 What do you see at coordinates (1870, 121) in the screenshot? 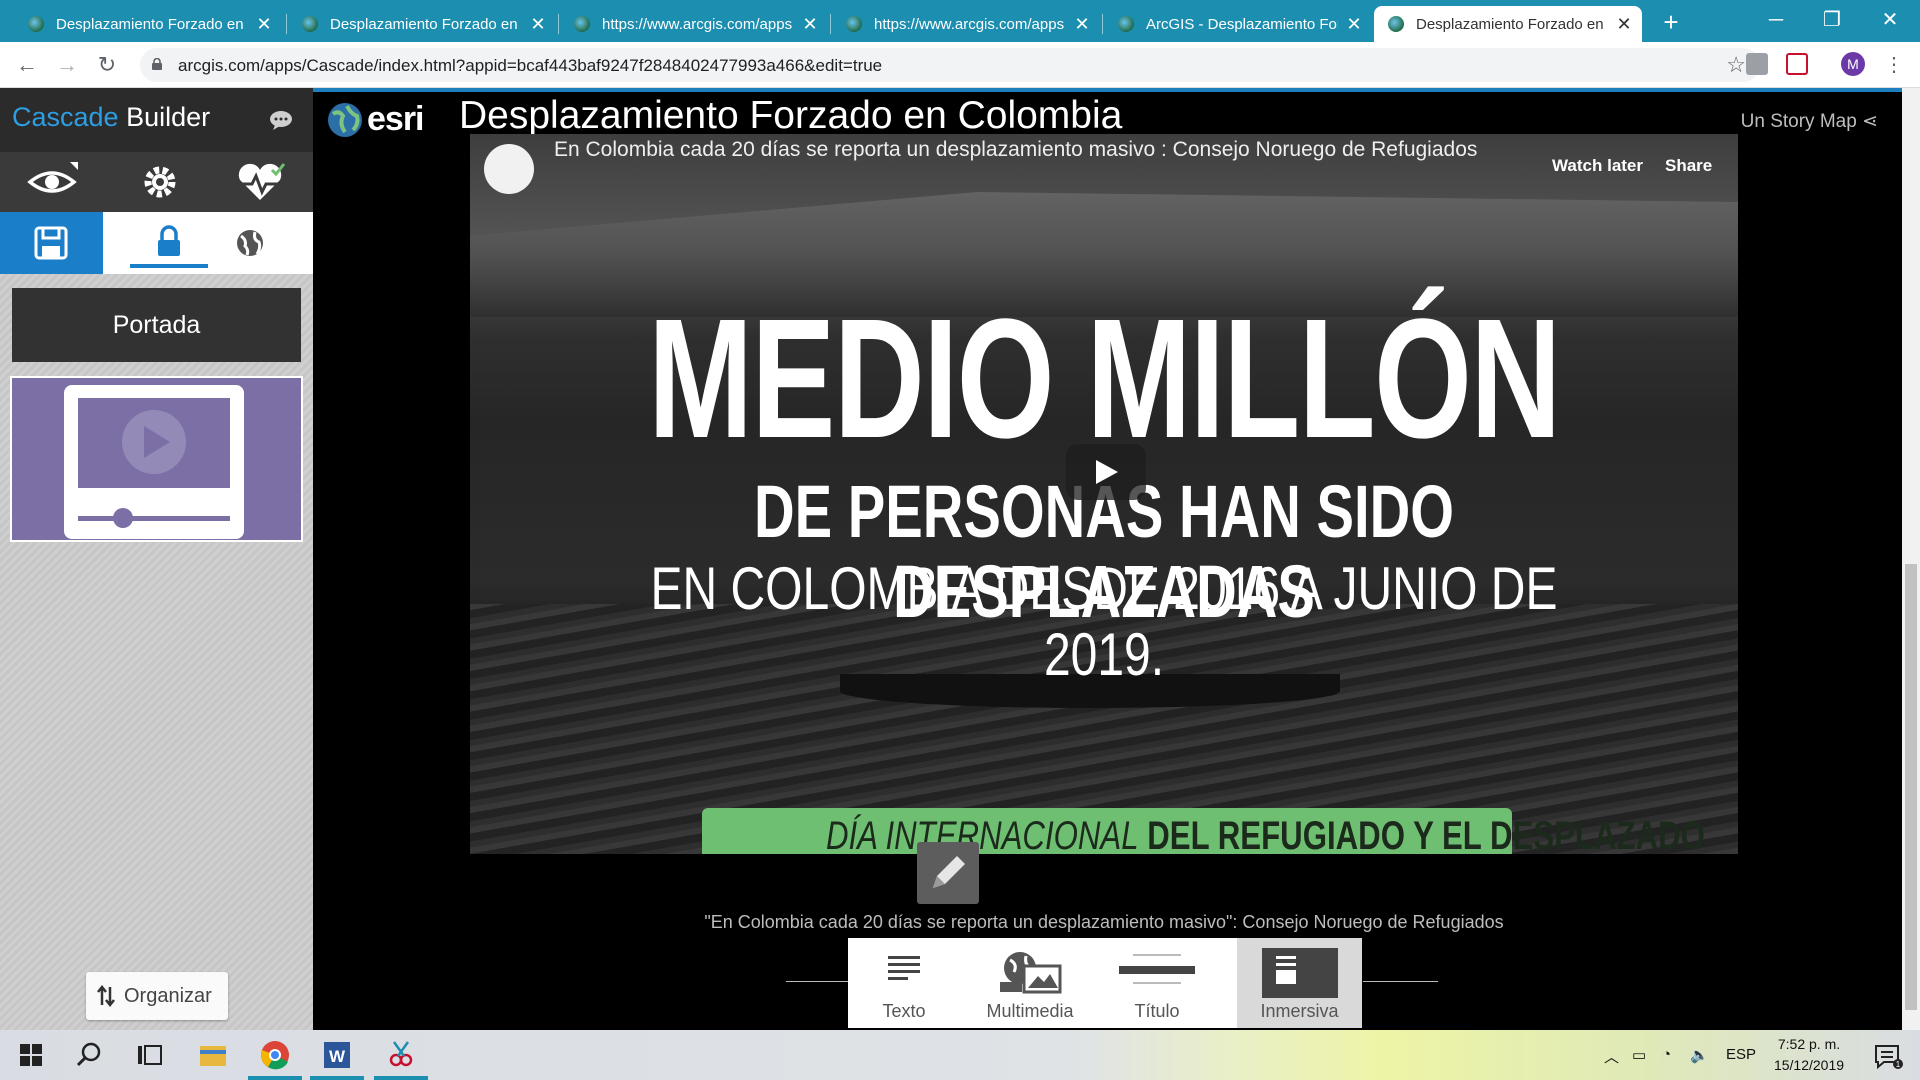
I see `share-icon: ⋖` at bounding box center [1870, 121].